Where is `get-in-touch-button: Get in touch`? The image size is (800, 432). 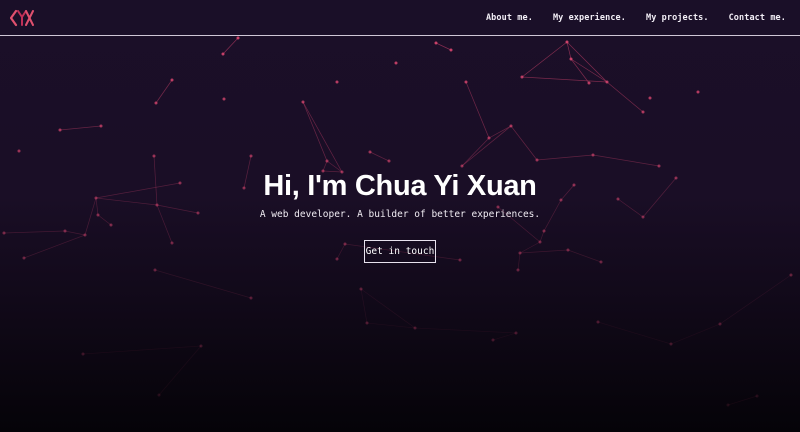 get-in-touch-button: Get in touch is located at coordinates (400, 251).